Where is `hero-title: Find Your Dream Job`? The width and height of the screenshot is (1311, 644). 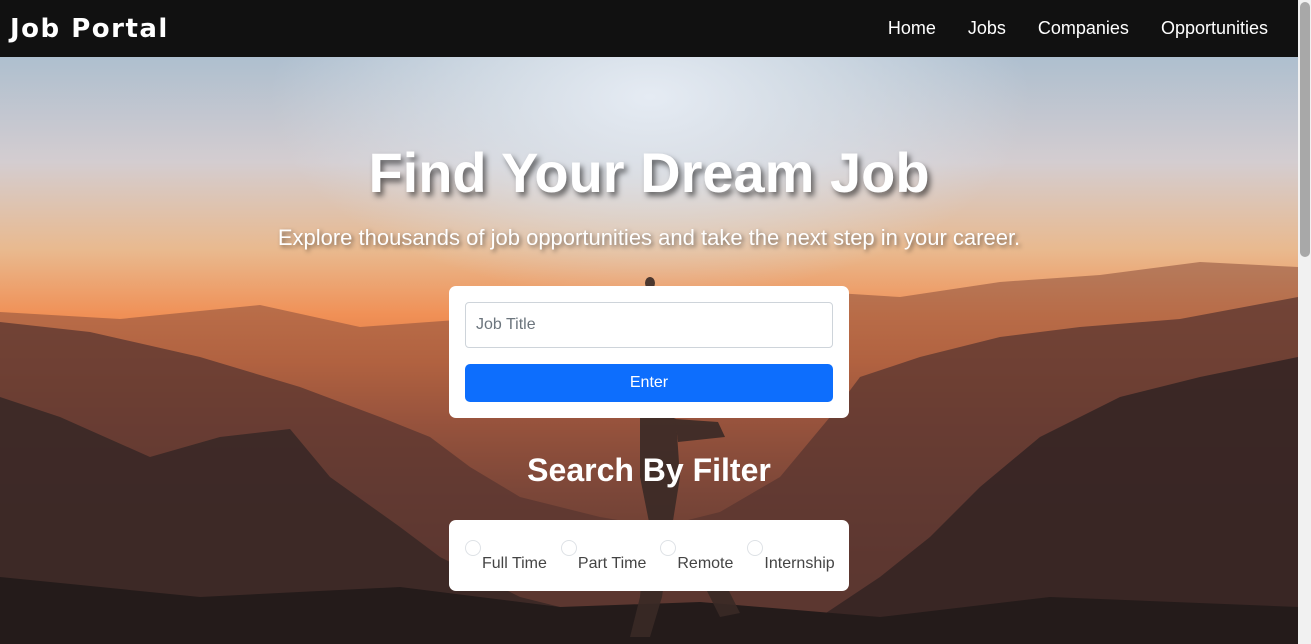
hero-title: Find Your Dream Job is located at coordinates (649, 172).